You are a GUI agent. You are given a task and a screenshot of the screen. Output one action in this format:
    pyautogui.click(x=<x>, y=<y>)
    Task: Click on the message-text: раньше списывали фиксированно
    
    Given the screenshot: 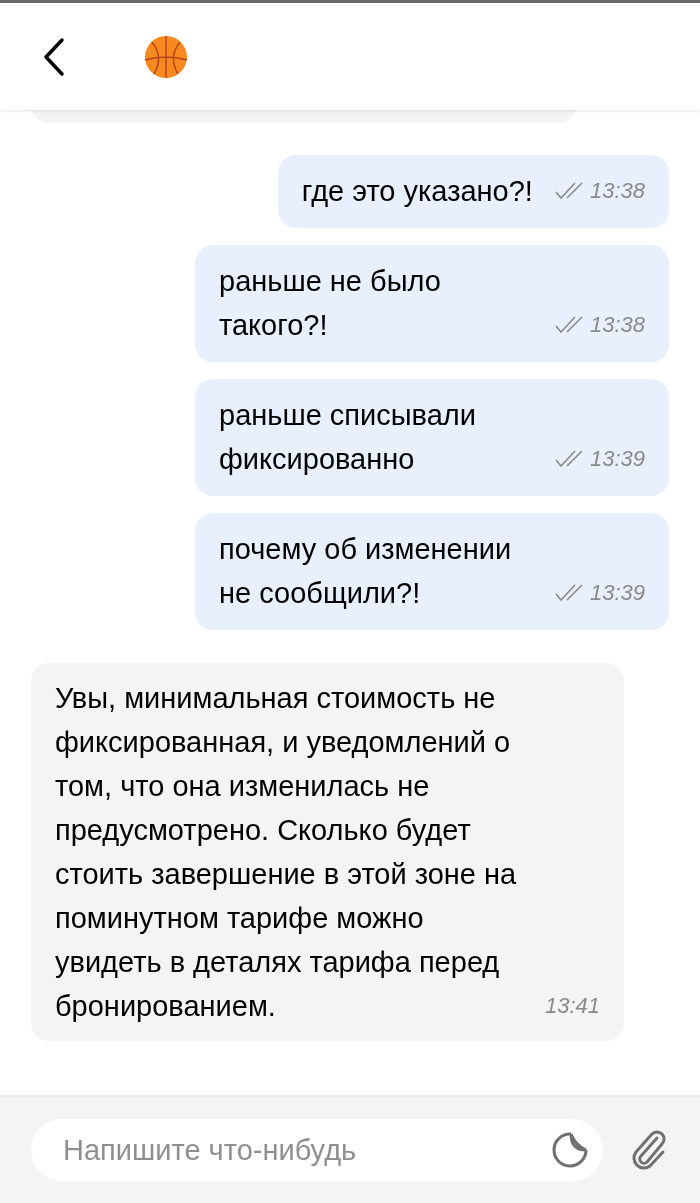 What is the action you would take?
    pyautogui.click(x=348, y=437)
    